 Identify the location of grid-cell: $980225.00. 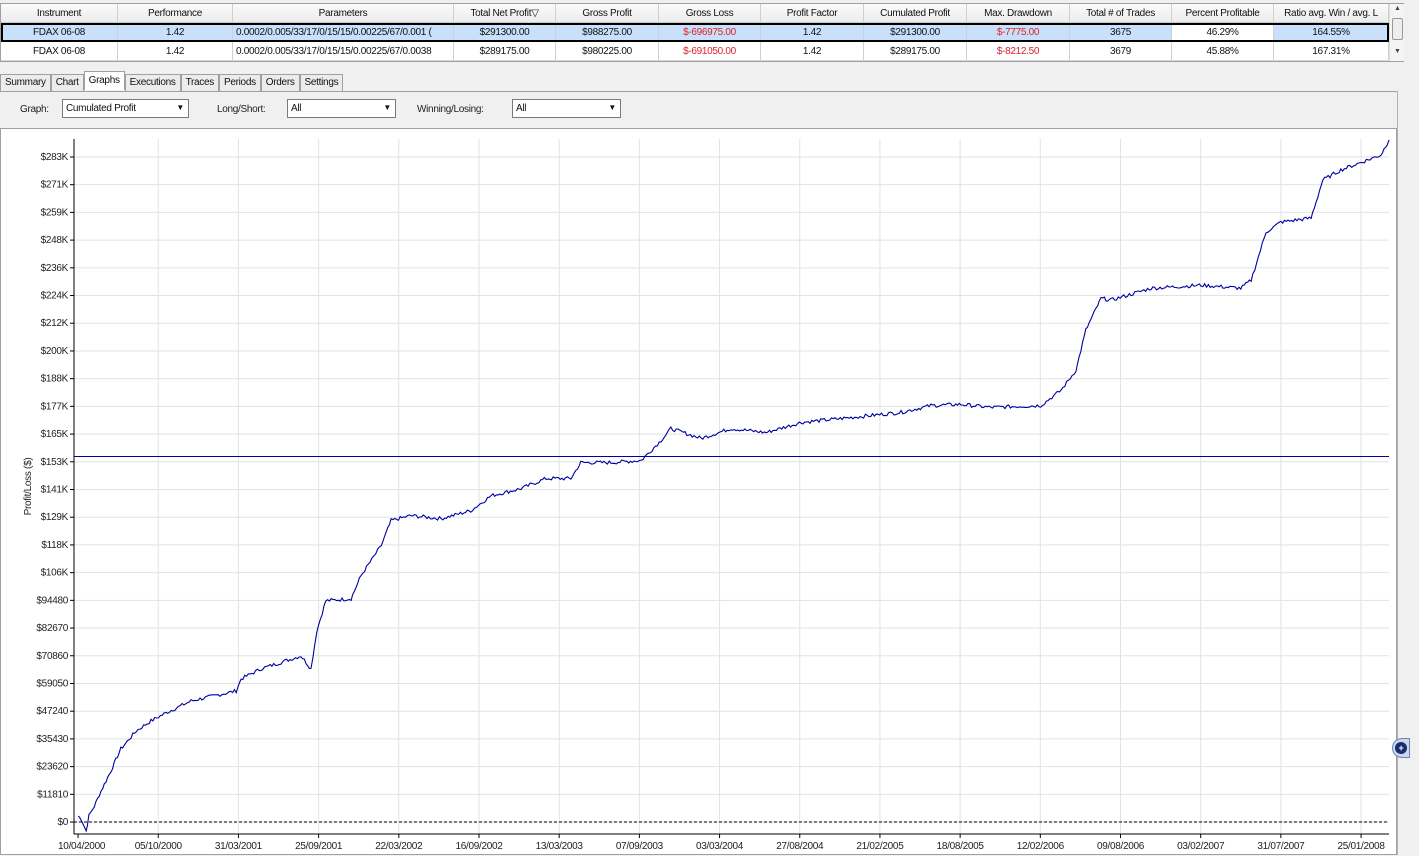
(607, 51).